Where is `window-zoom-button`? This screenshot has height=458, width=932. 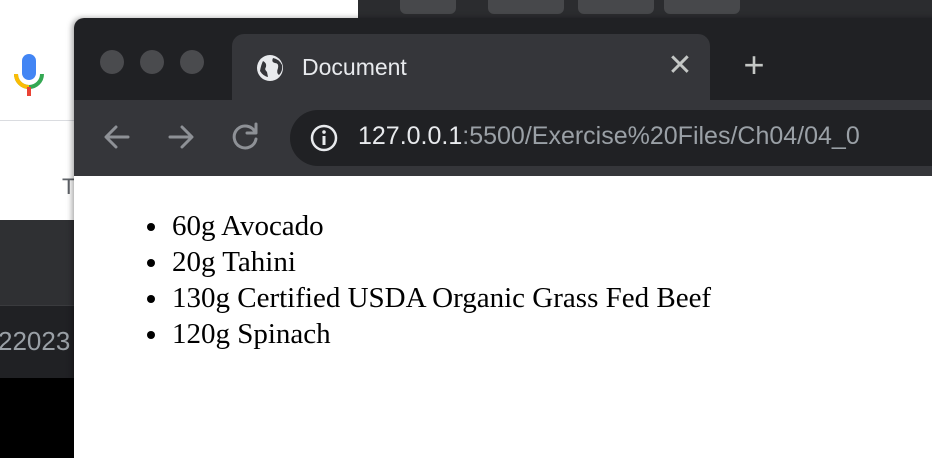
window-zoom-button is located at coordinates (192, 62).